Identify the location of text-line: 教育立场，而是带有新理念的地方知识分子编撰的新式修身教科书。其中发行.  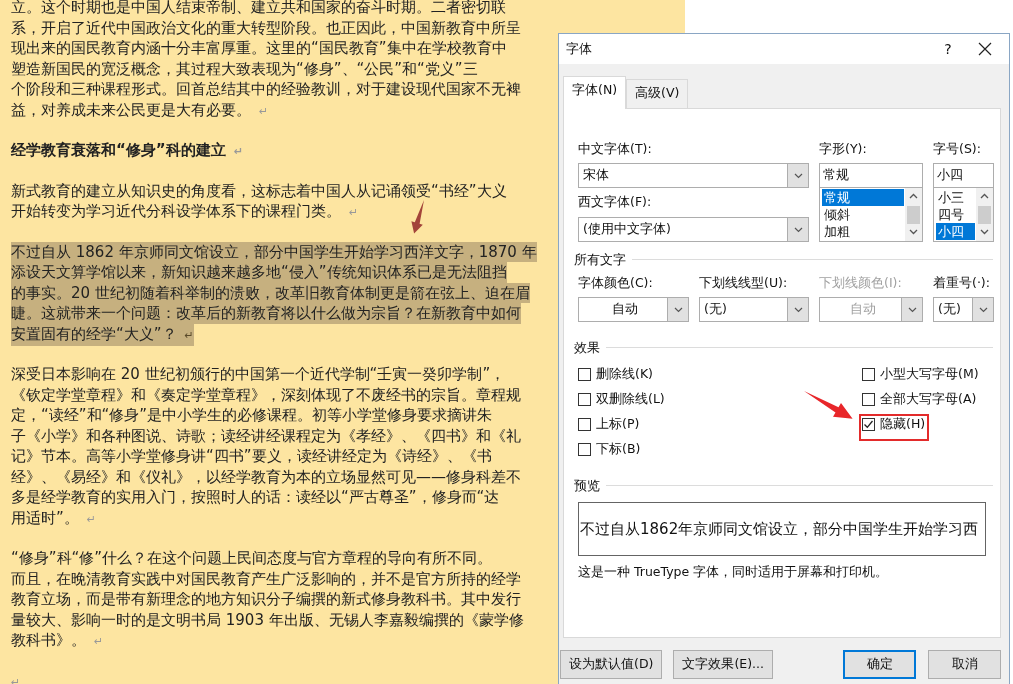
(266, 599).